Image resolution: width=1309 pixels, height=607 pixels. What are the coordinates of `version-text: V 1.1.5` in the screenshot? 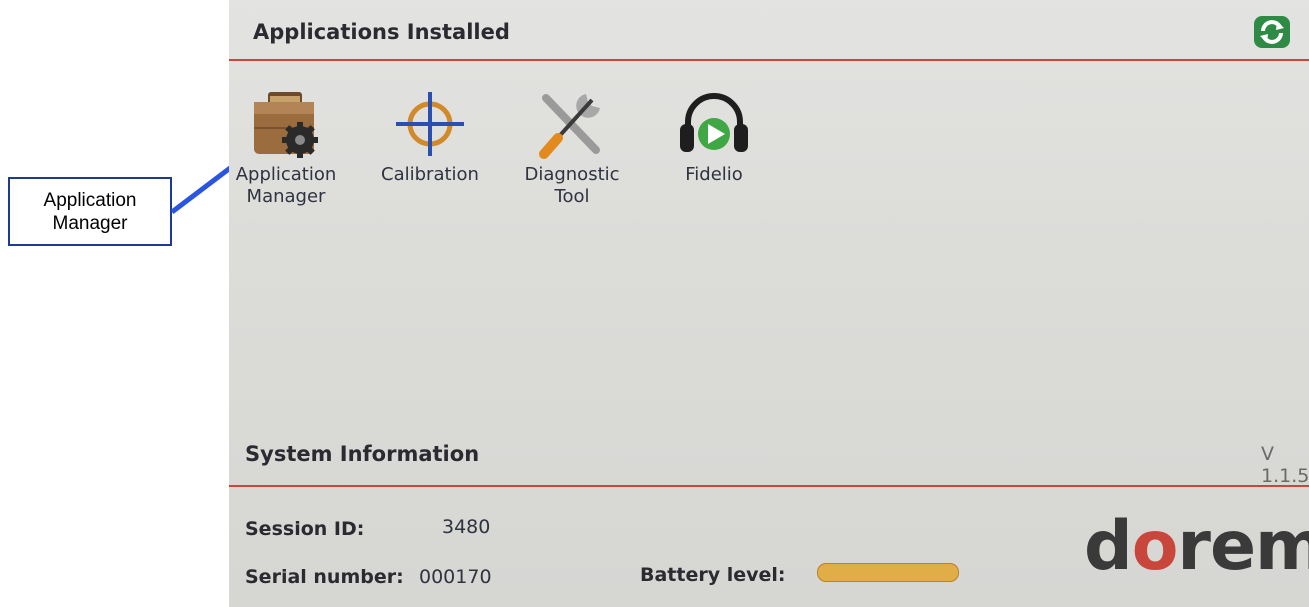 It's located at (1285, 465).